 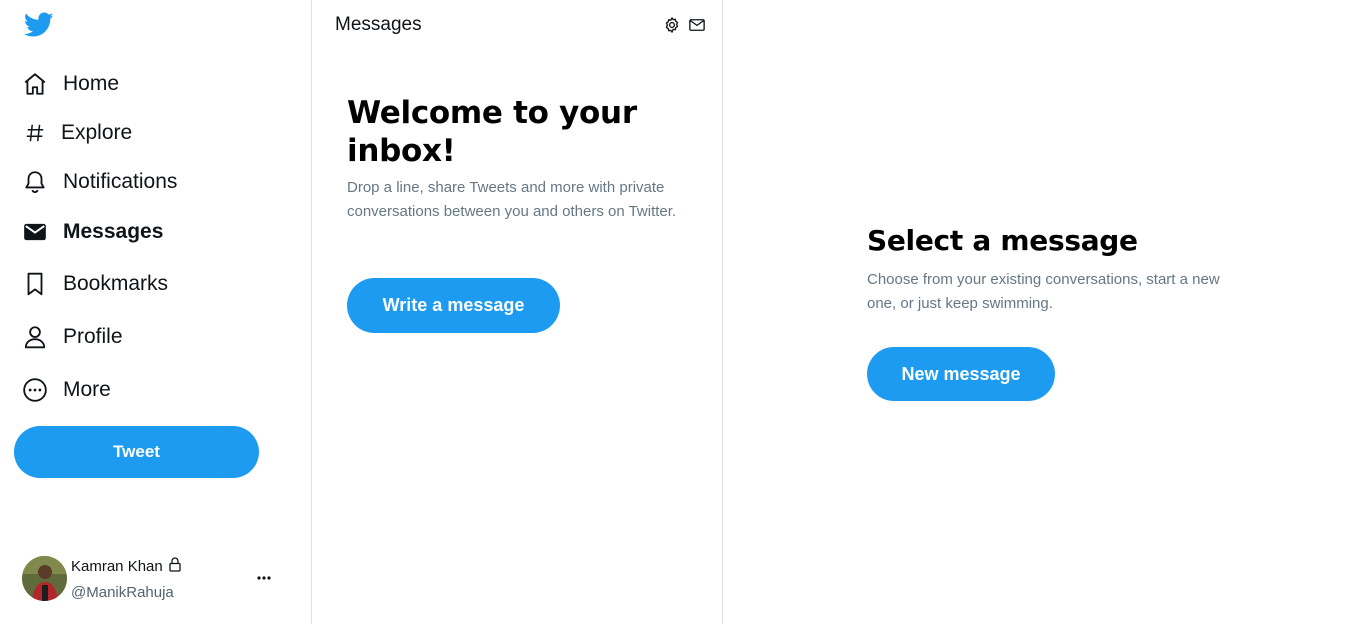 What do you see at coordinates (453, 305) in the screenshot?
I see `write-message-button: Write a message` at bounding box center [453, 305].